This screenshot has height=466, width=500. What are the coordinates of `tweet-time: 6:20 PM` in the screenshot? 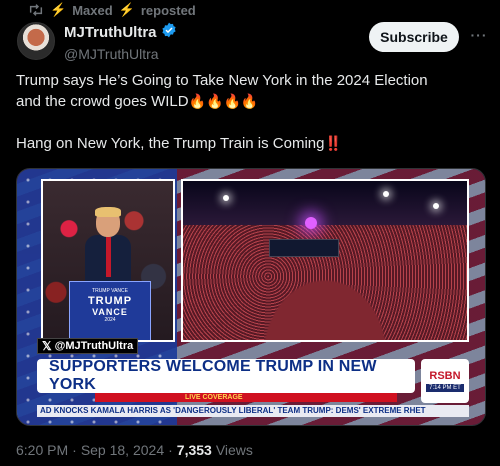 It's located at (42, 450).